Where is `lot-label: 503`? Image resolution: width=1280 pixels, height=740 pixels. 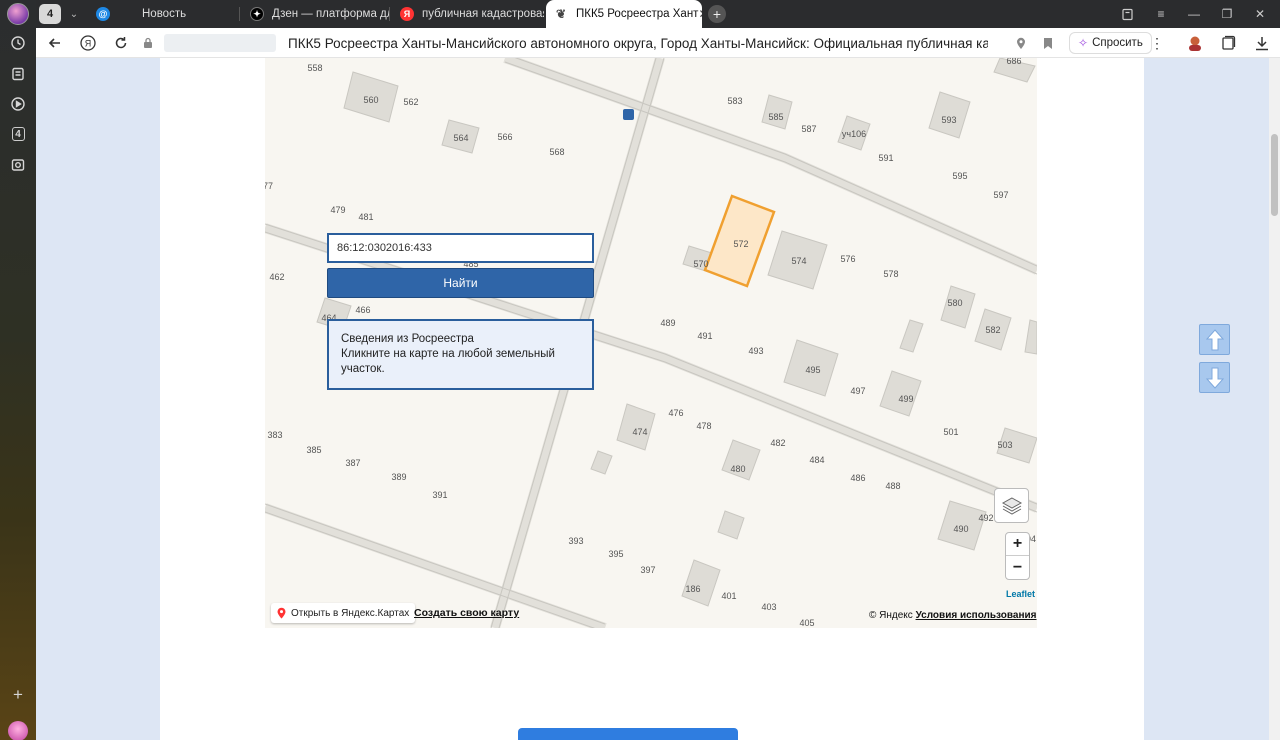 lot-label: 503 is located at coordinates (1005, 445).